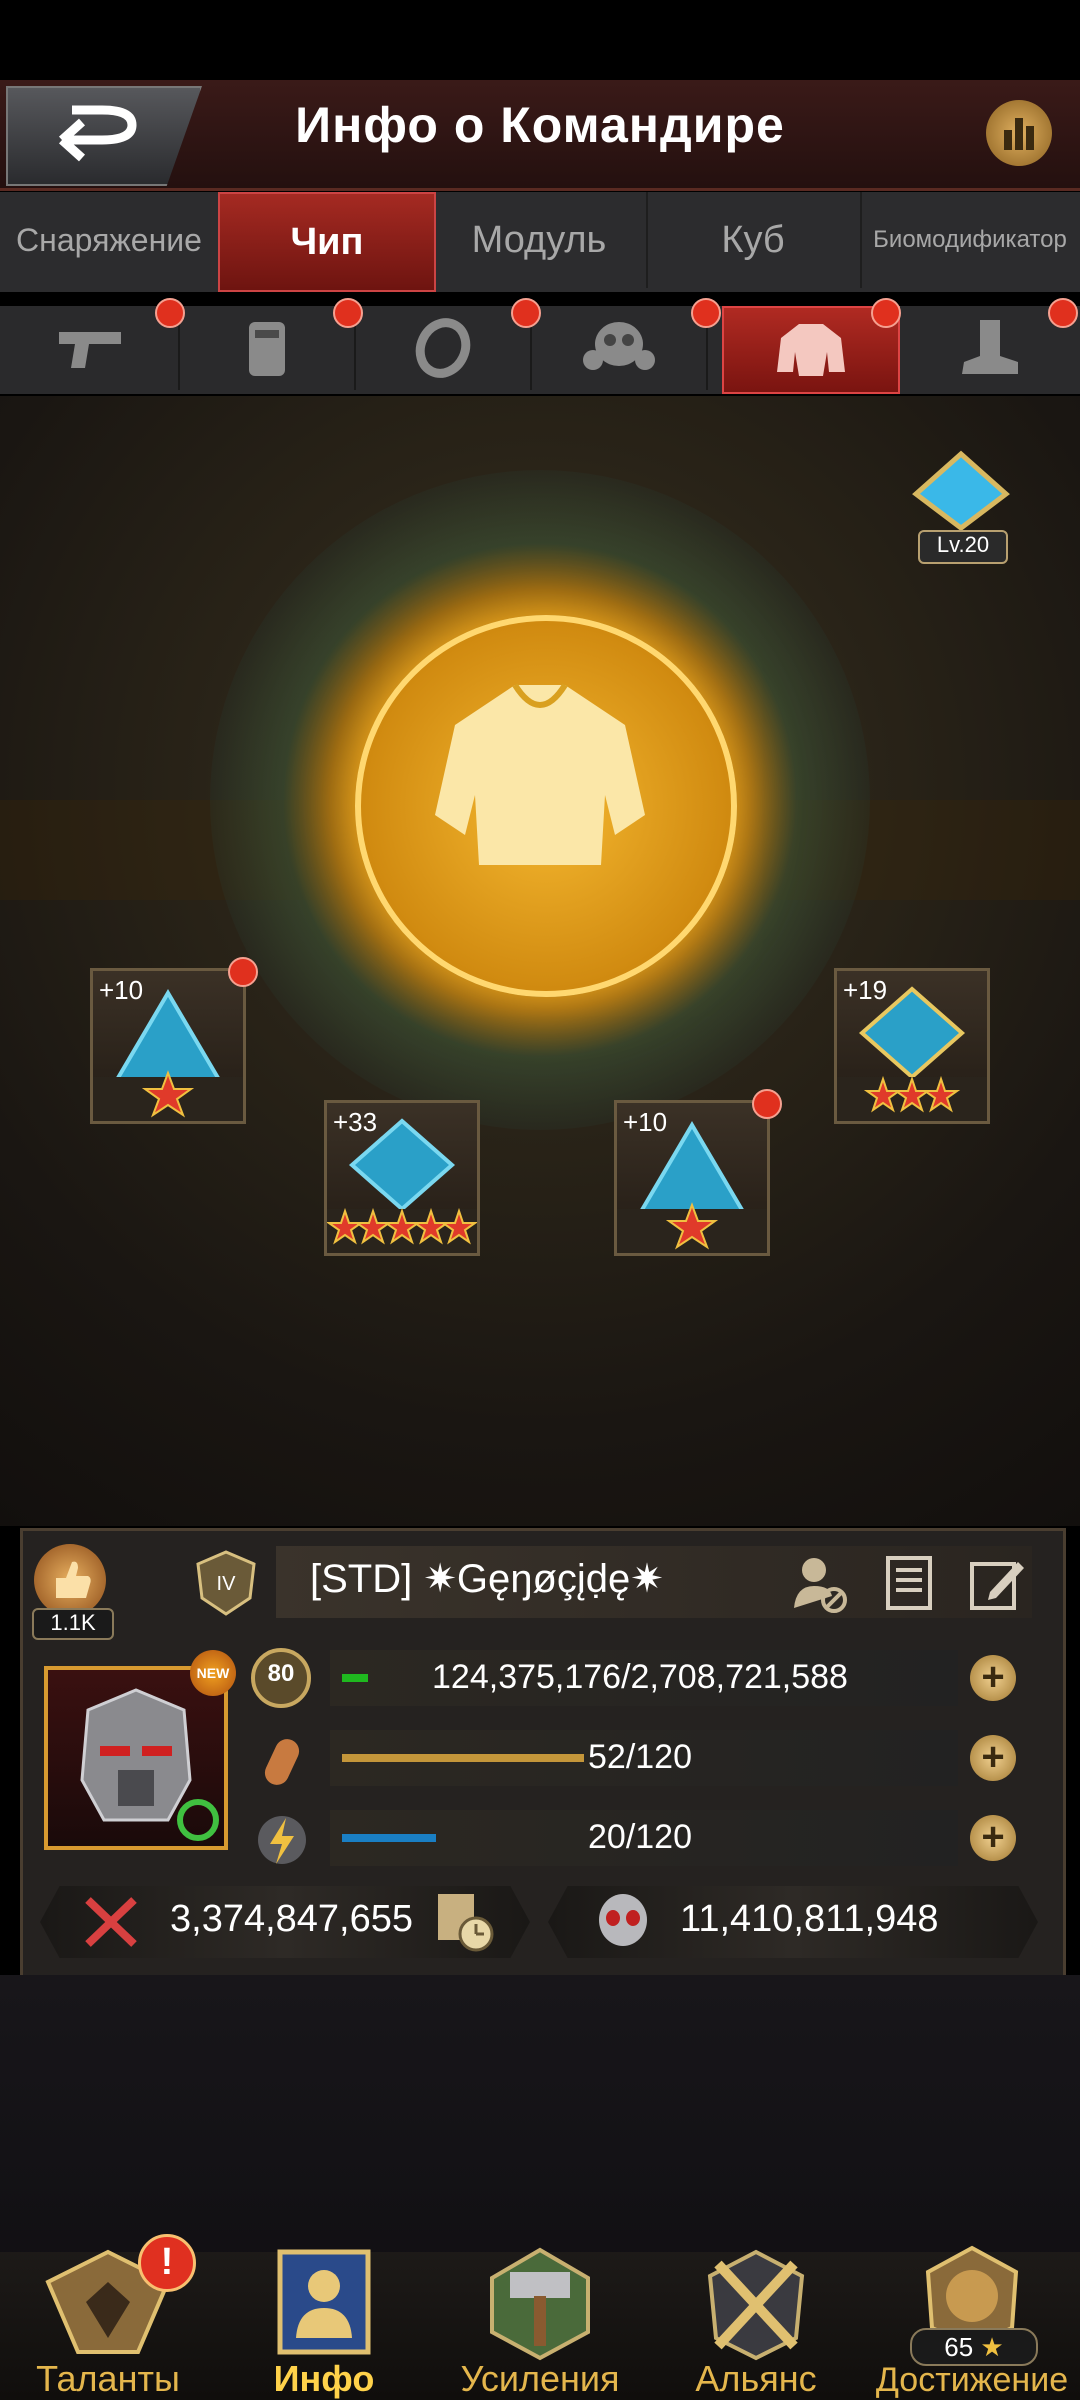 The image size is (1080, 2400). I want to click on document-list-icon, so click(909, 1583).